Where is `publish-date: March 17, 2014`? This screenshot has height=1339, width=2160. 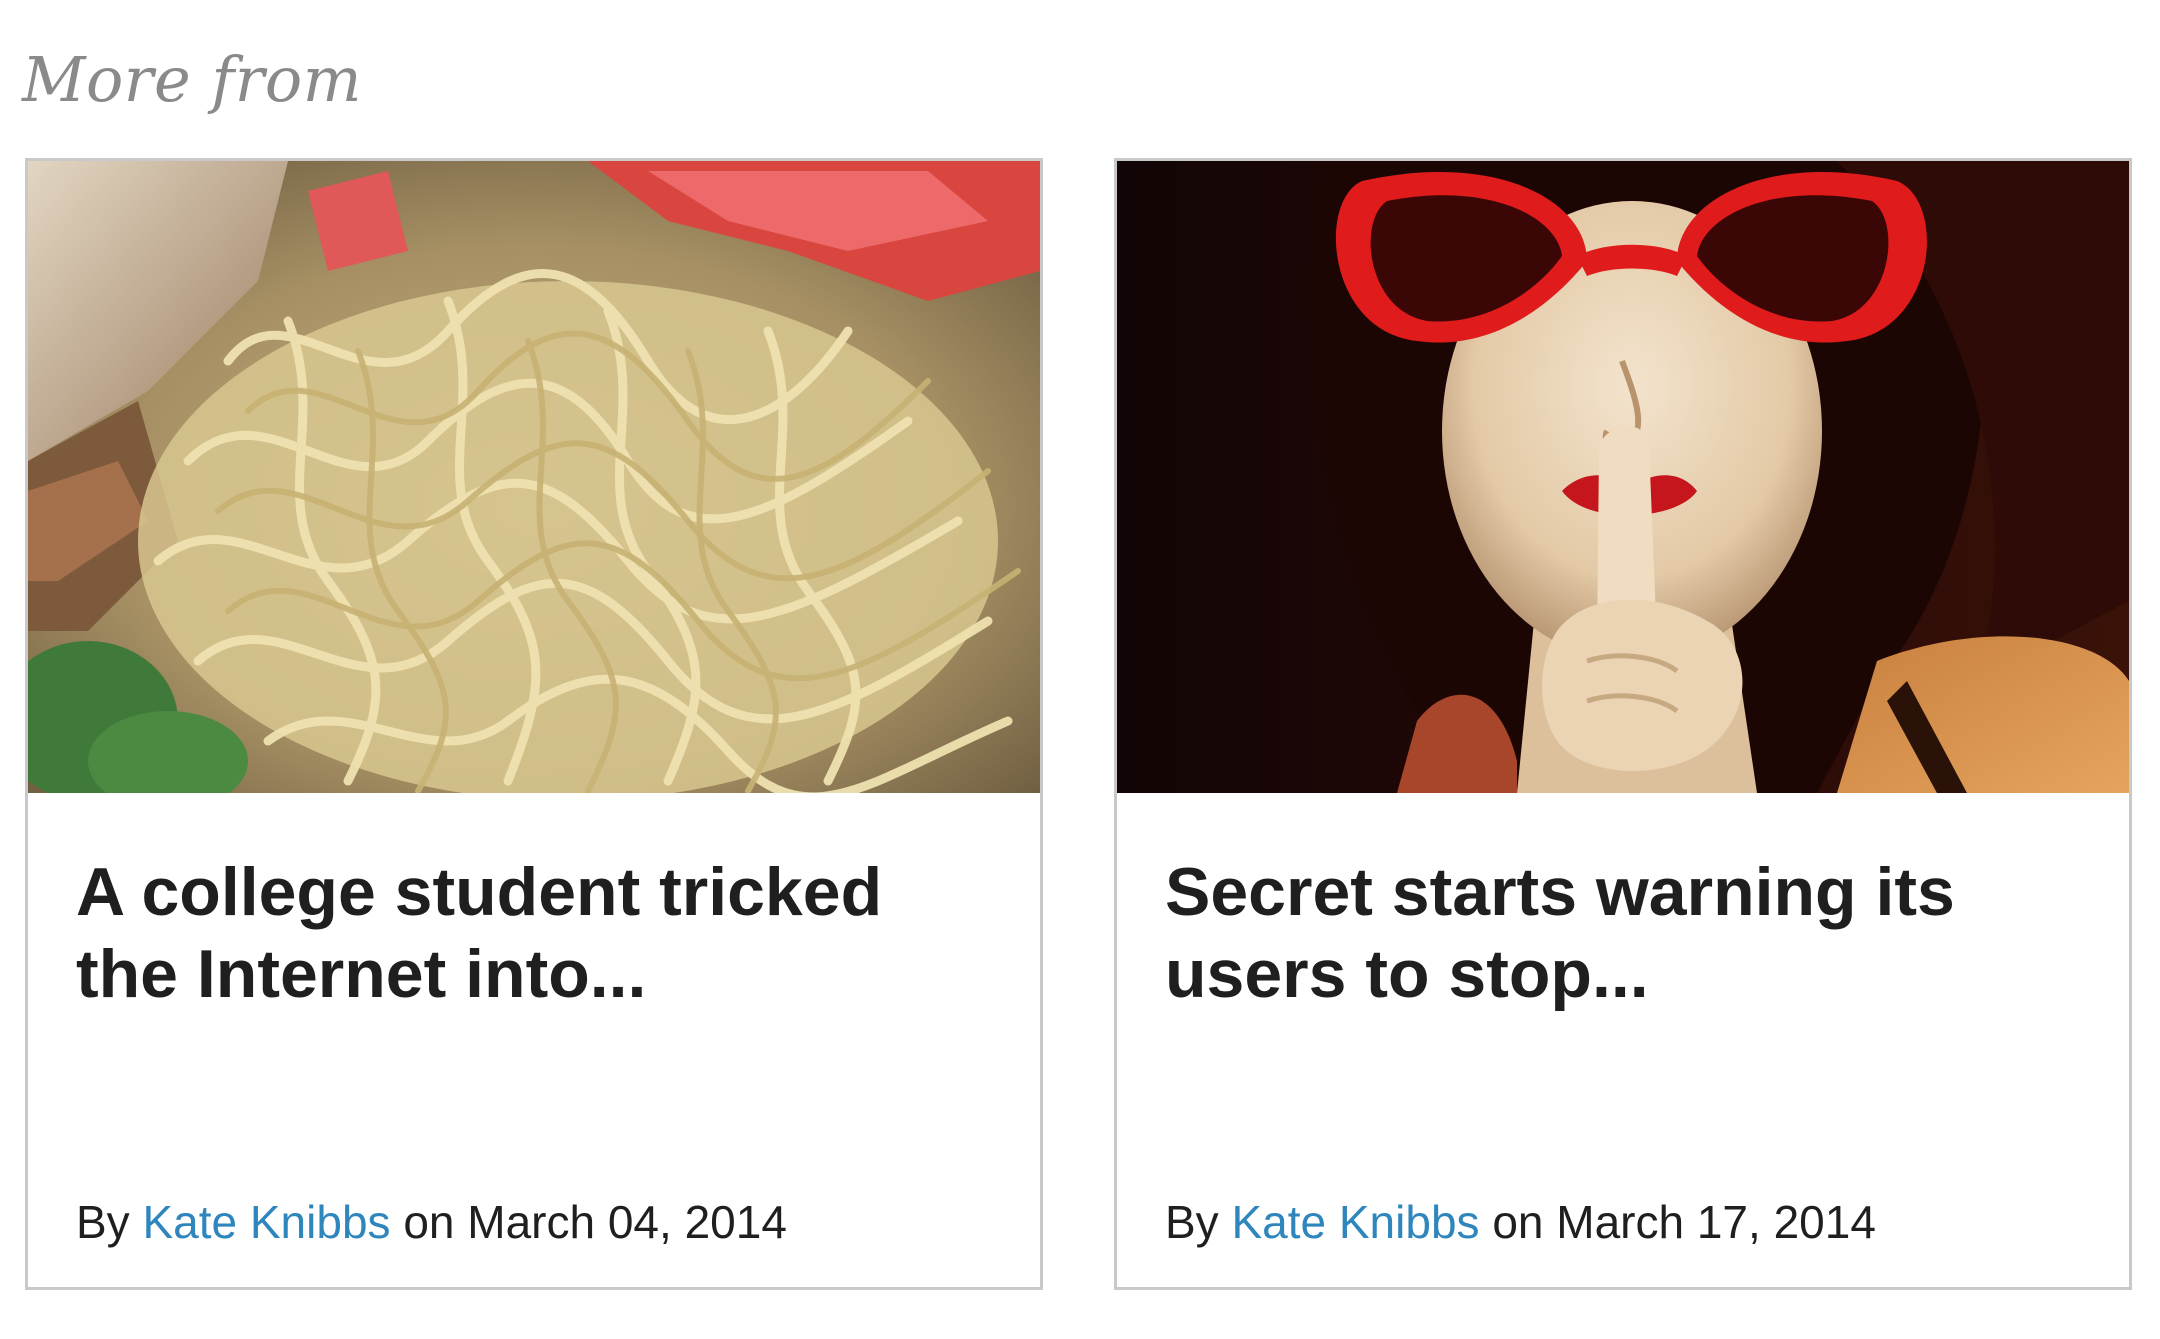 publish-date: March 17, 2014 is located at coordinates (1716, 1222).